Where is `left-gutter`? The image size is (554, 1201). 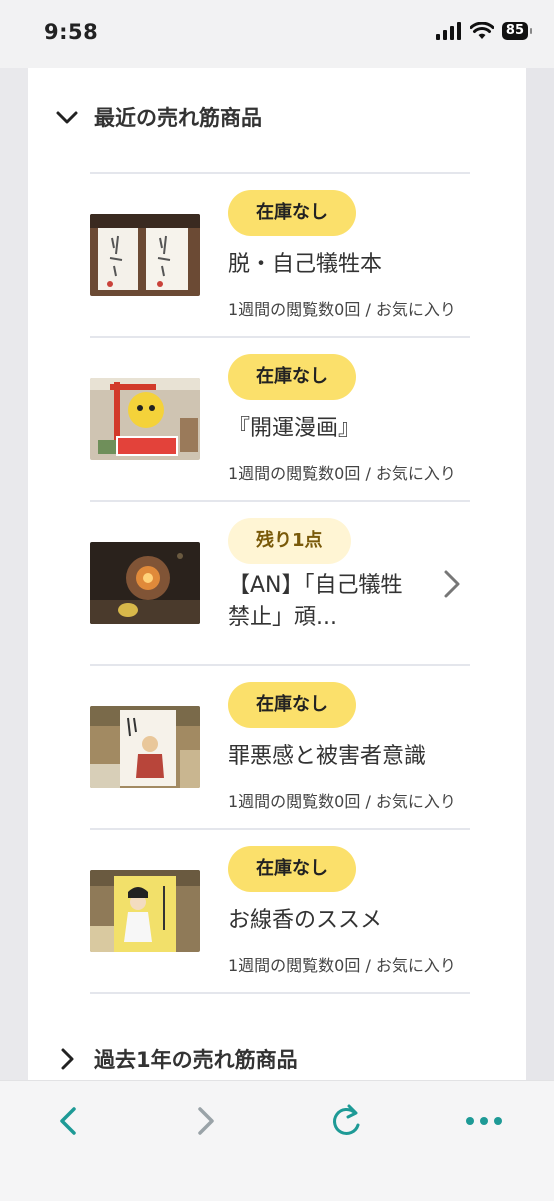
left-gutter is located at coordinates (14, 574).